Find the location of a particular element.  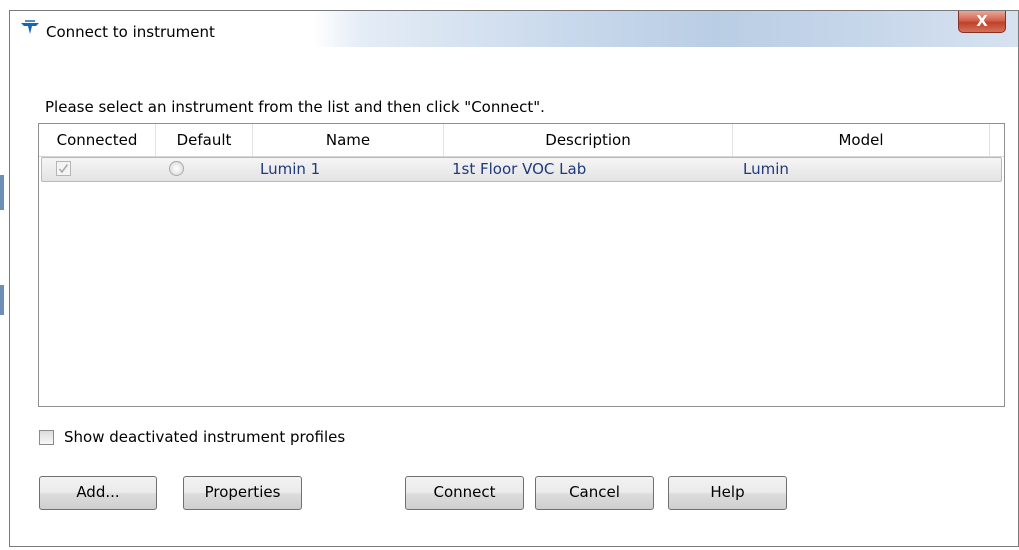

connected-checkbox is located at coordinates (63, 168).